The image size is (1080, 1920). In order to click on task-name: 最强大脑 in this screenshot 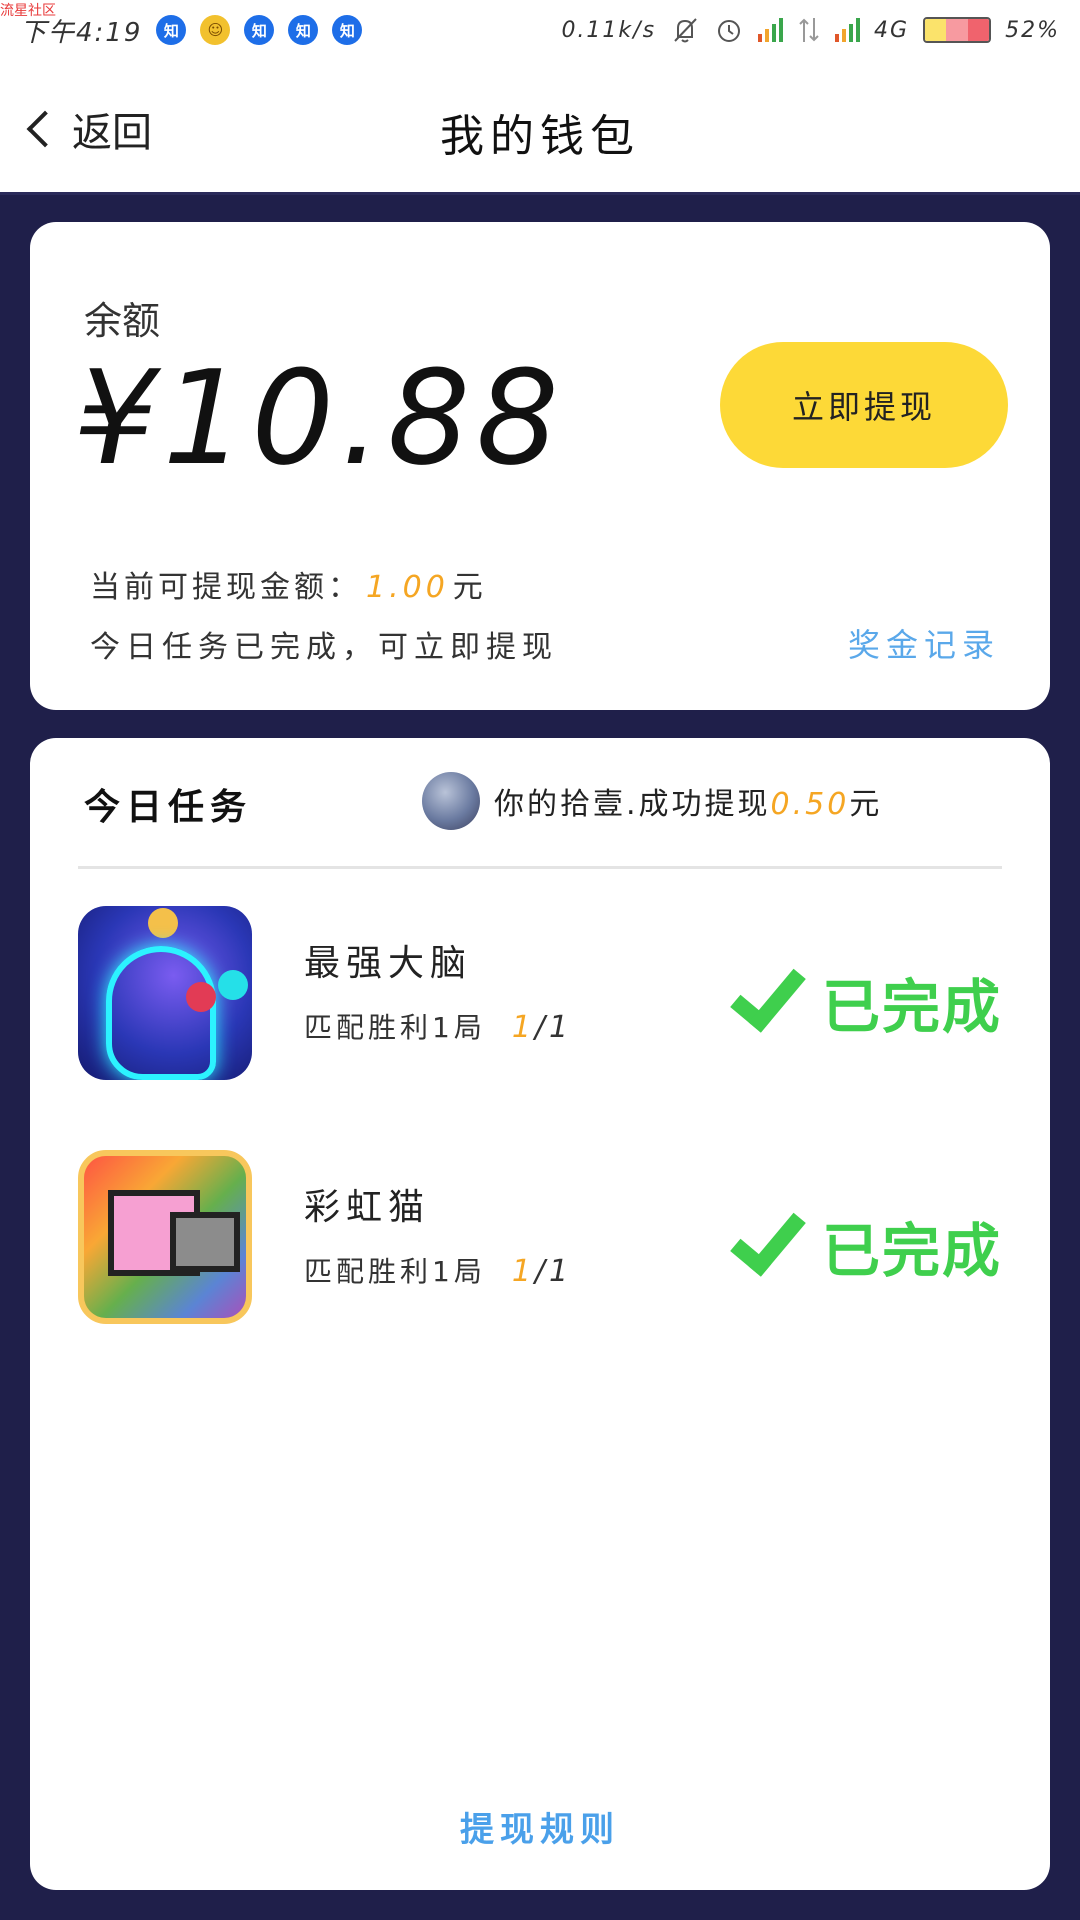, I will do `click(388, 963)`.